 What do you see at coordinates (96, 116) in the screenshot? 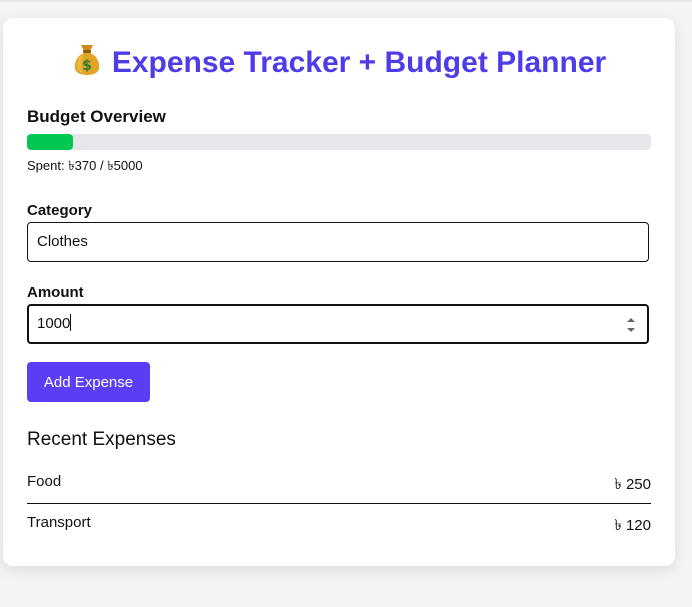
I see `budget-overview-heading: Budget Overview` at bounding box center [96, 116].